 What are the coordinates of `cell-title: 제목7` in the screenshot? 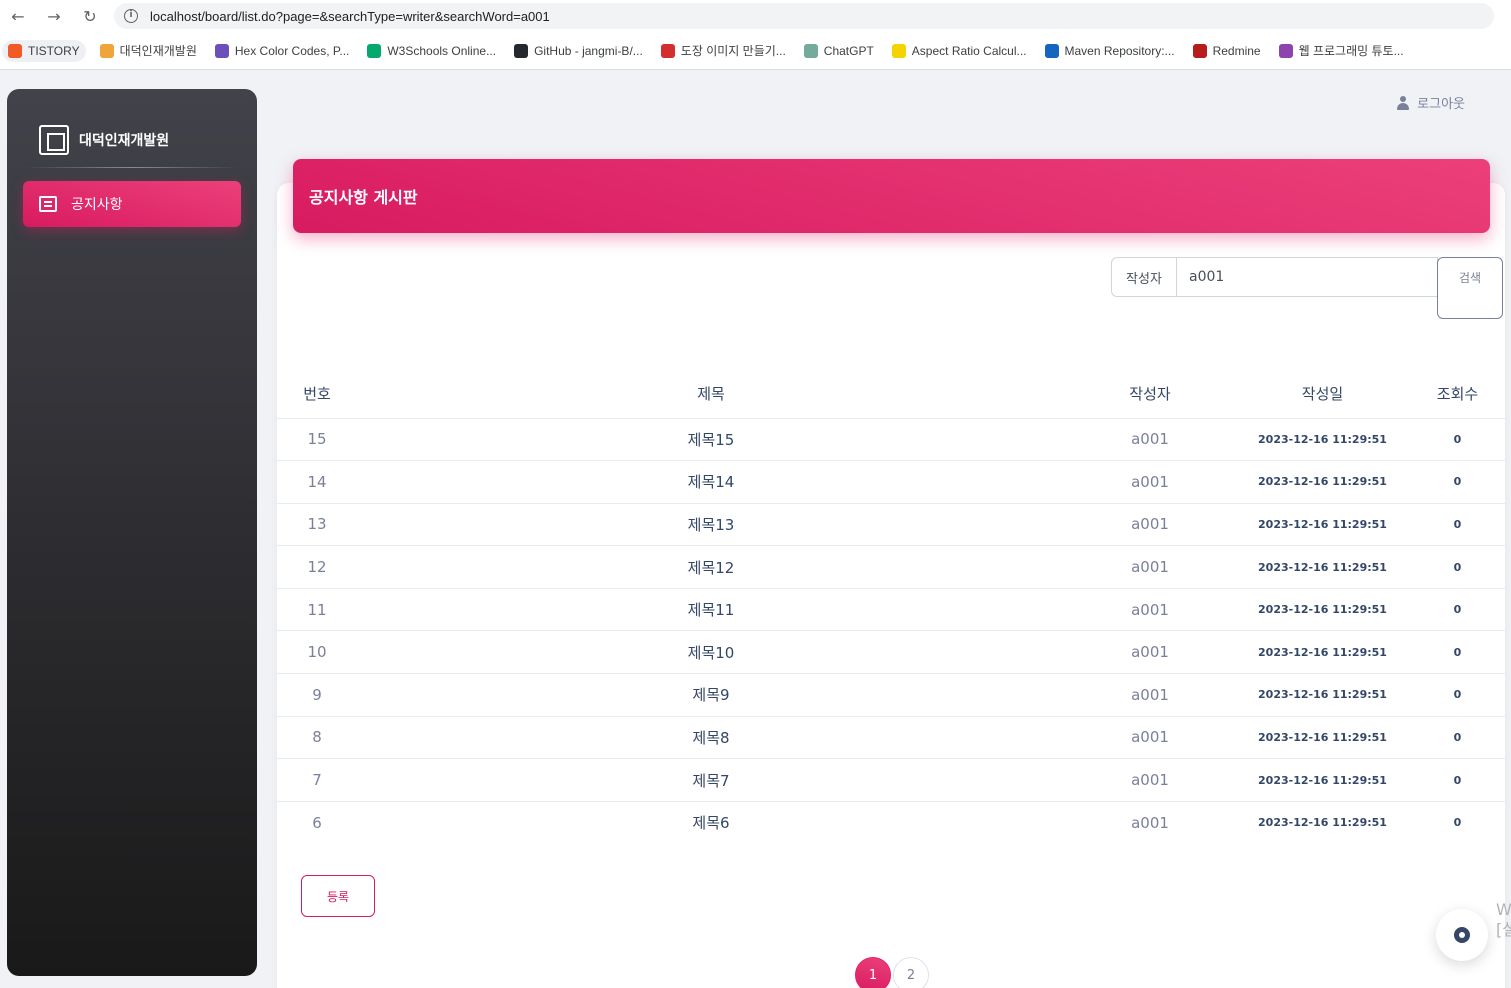 It's located at (711, 780).